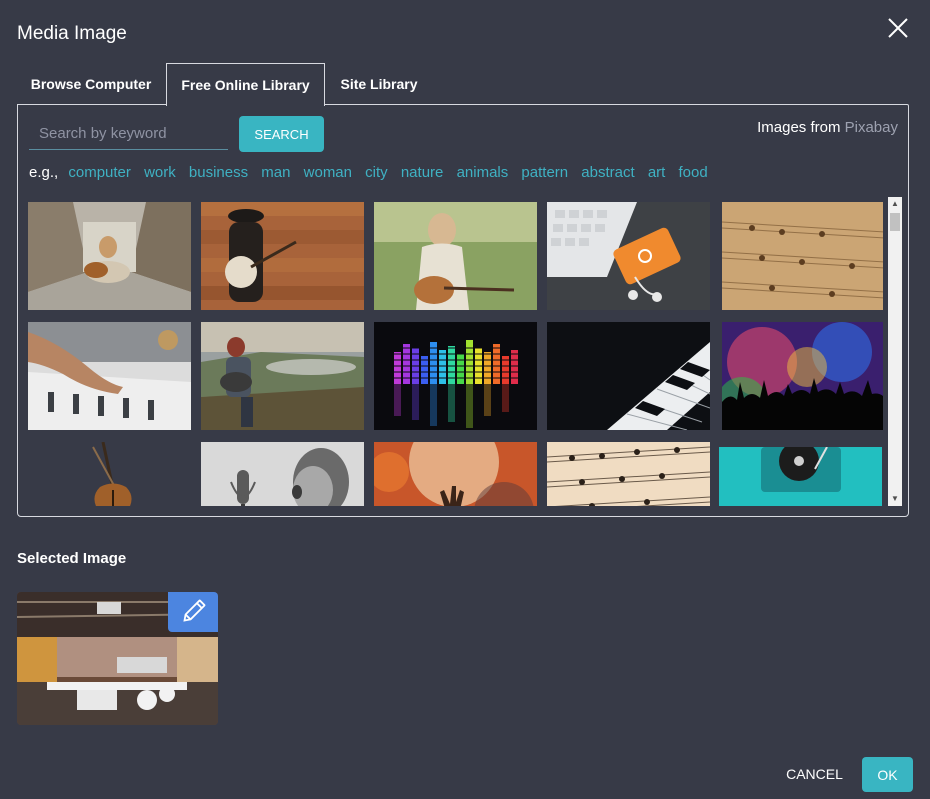  Describe the element at coordinates (160, 172) in the screenshot. I see `keyword-link: work` at that location.